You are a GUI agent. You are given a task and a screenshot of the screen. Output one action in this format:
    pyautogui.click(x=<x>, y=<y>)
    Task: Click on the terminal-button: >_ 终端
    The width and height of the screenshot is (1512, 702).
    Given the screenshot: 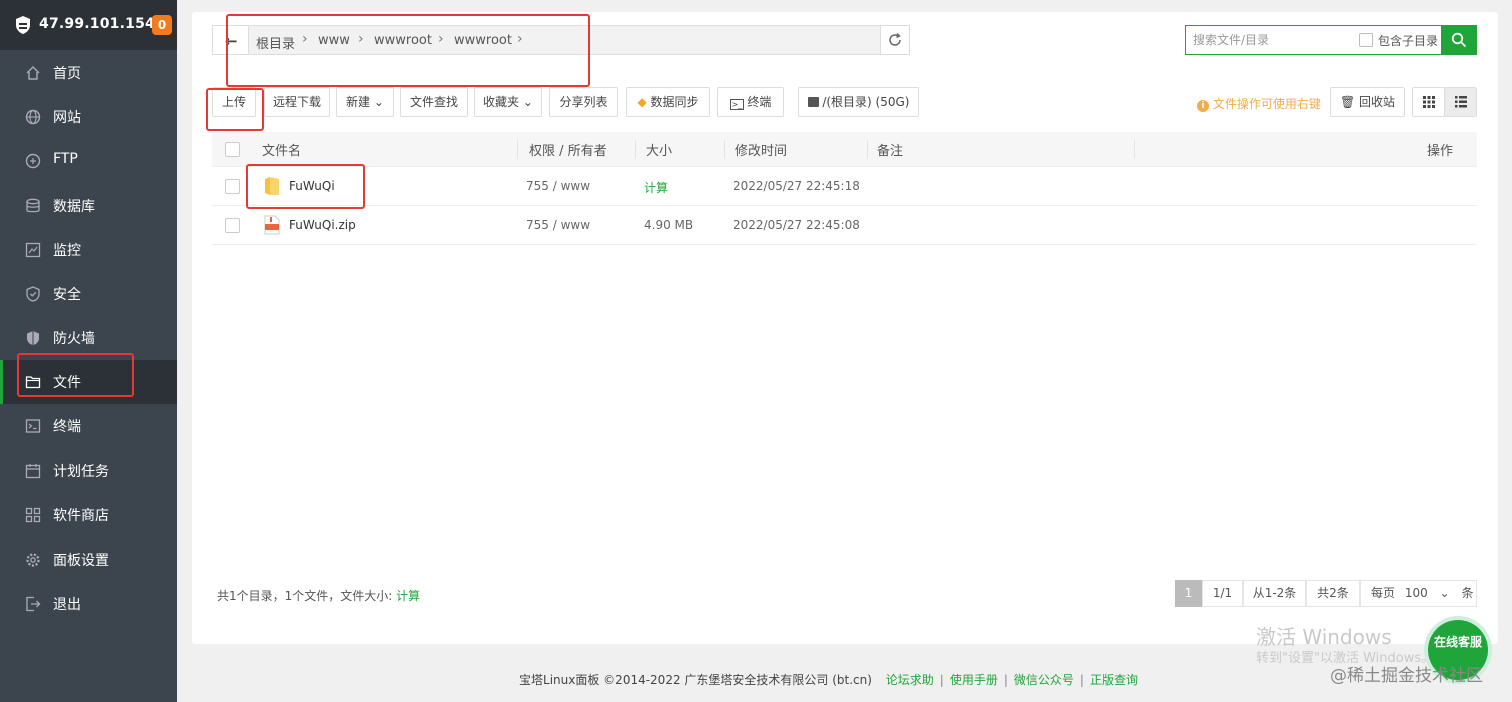 What is the action you would take?
    pyautogui.click(x=750, y=102)
    